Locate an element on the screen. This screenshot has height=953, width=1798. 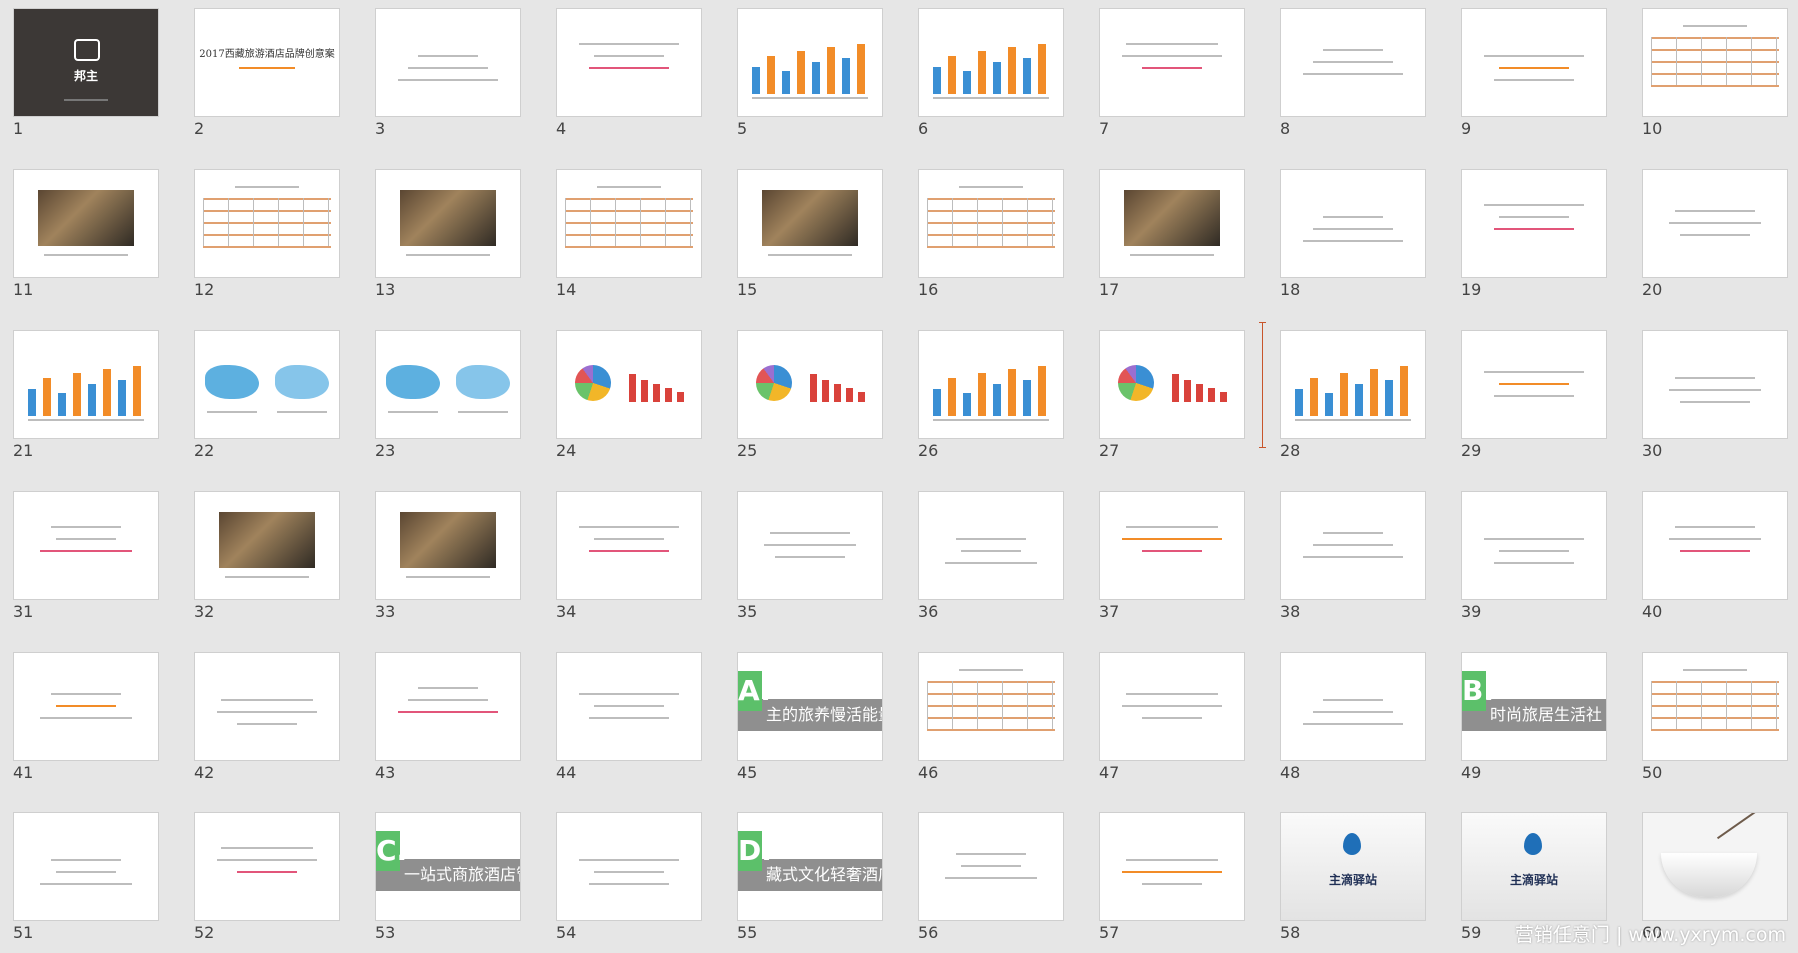
slide-thumbnail: 30 is located at coordinates (1715, 395).